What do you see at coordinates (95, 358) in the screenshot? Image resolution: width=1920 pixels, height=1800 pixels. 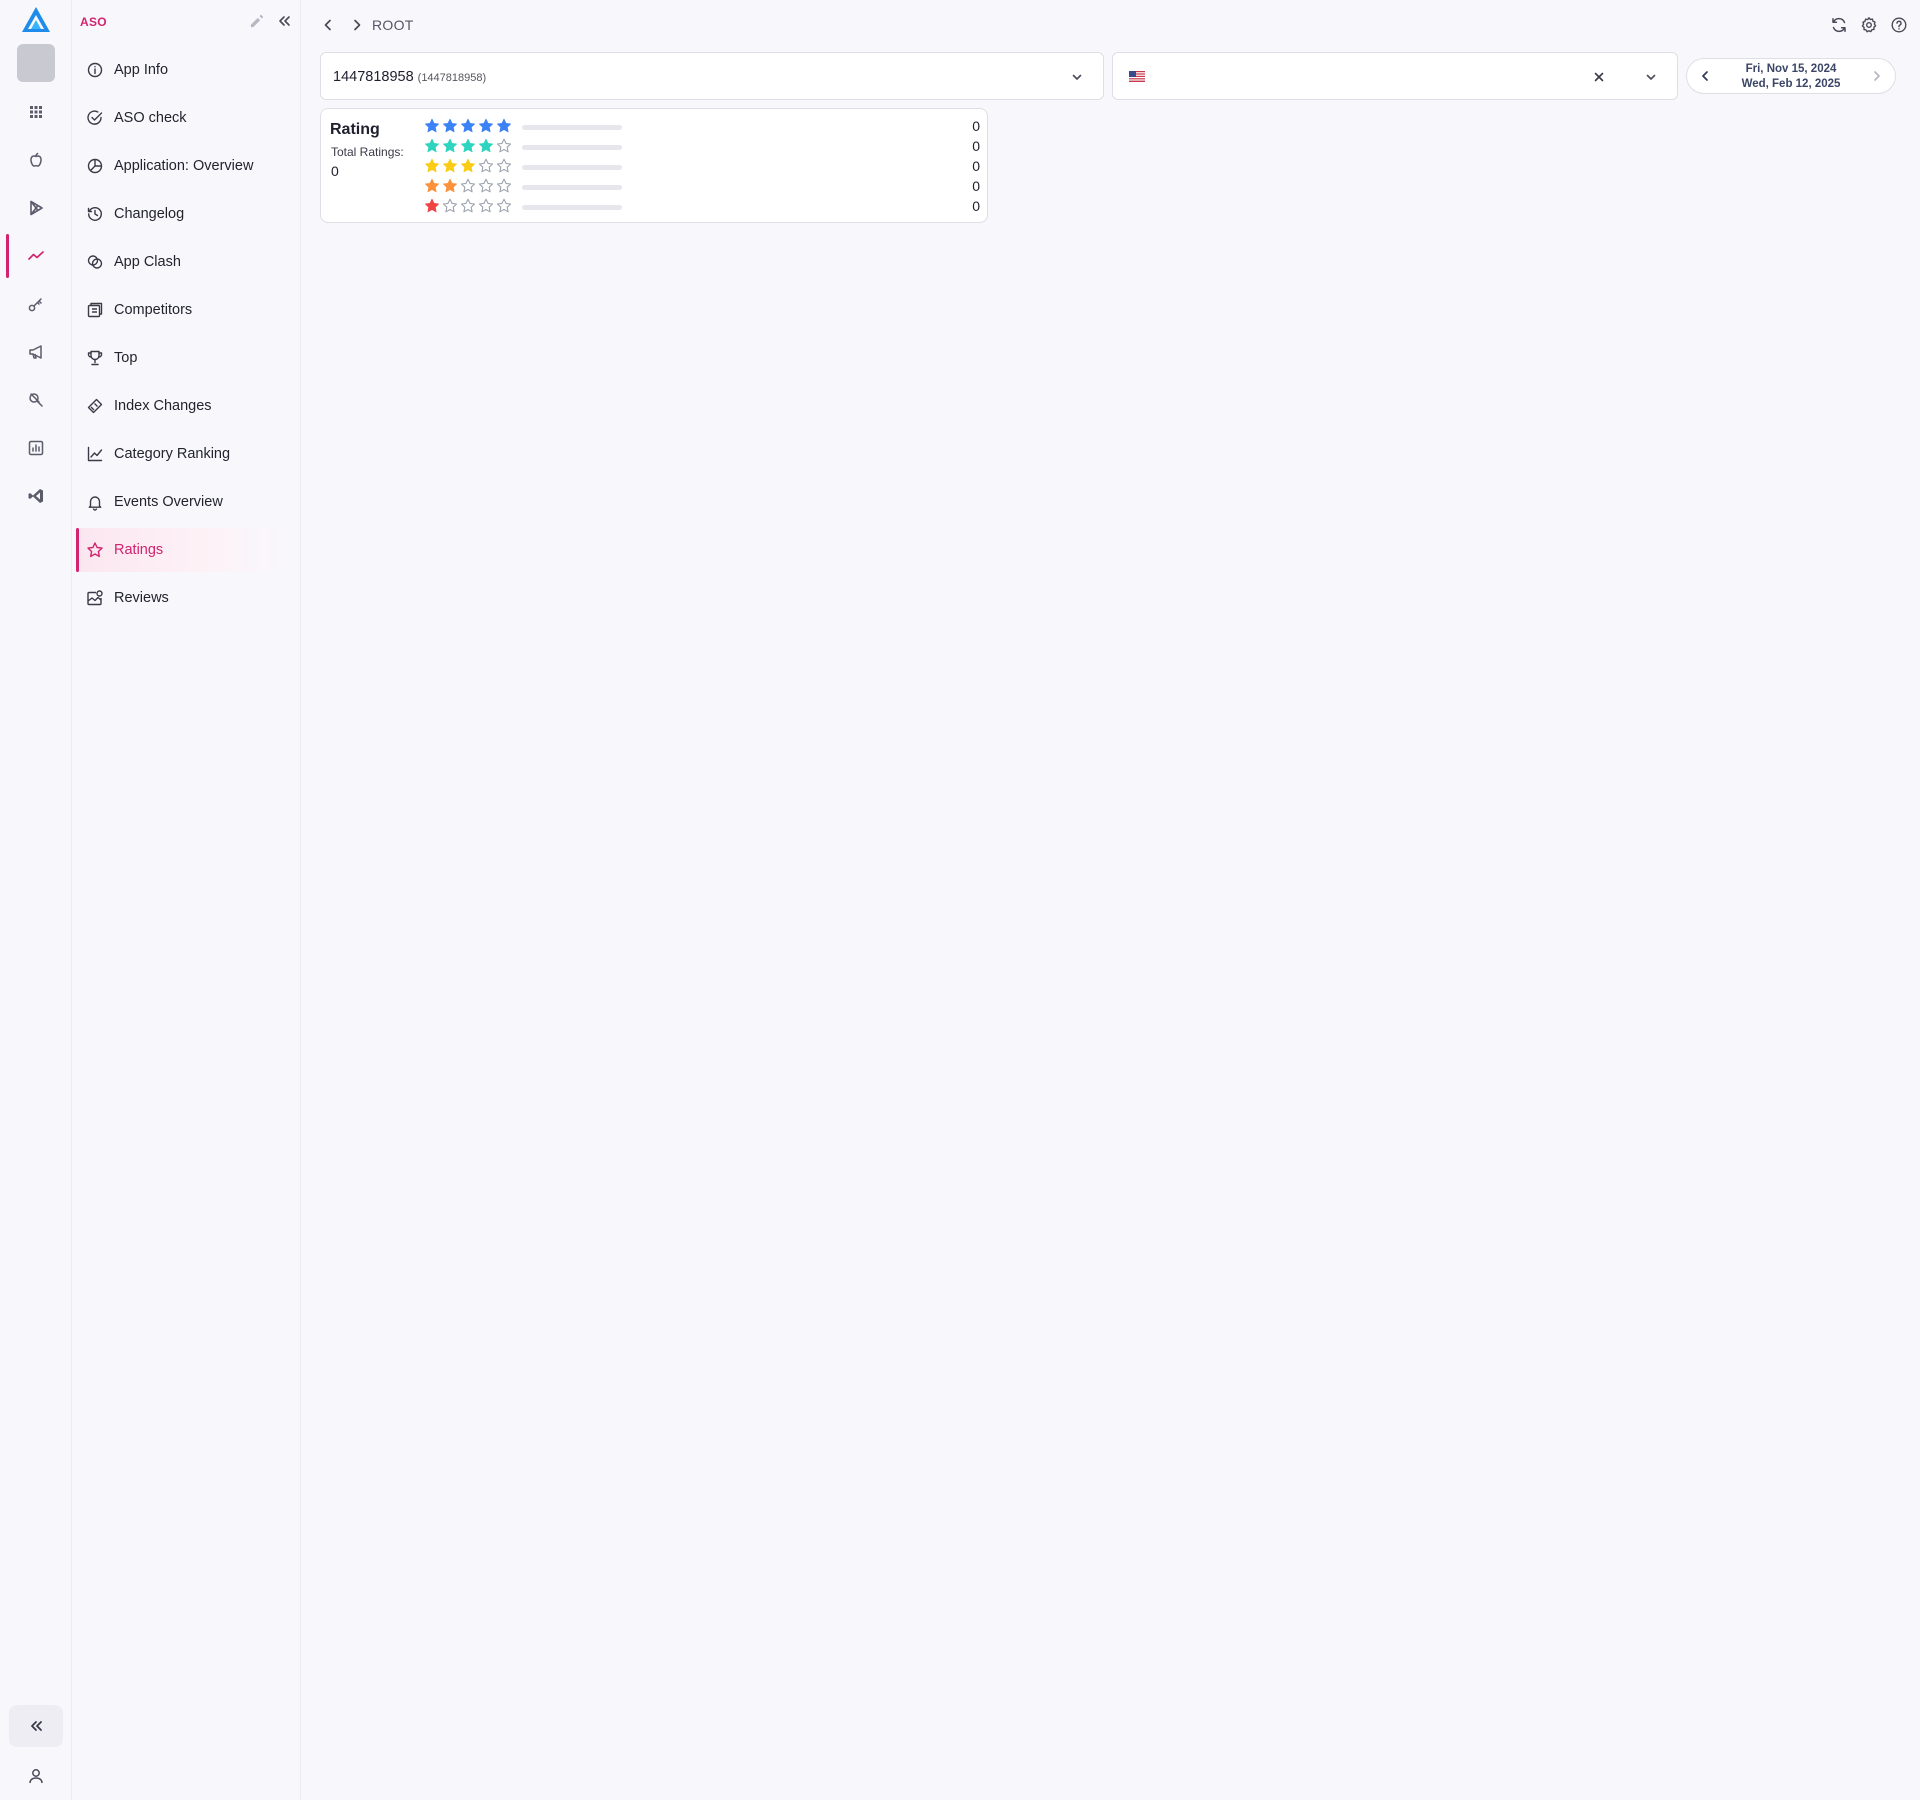 I see `trophy-icon` at bounding box center [95, 358].